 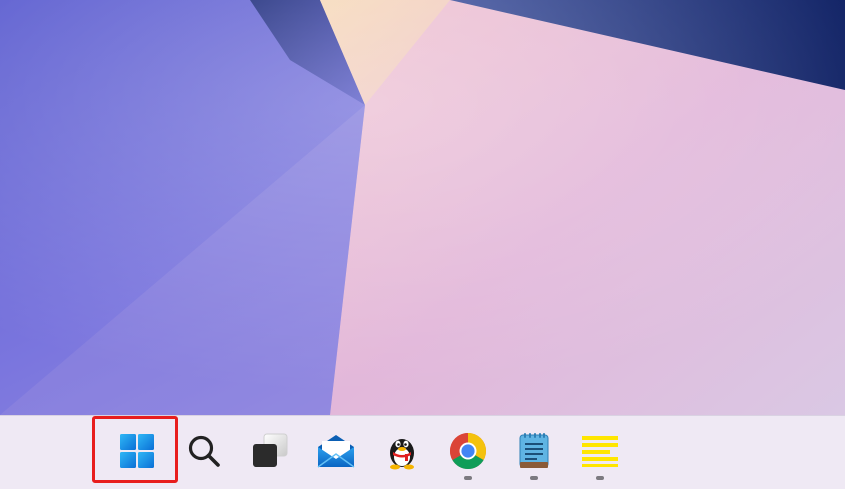 I want to click on notepad-button, so click(x=534, y=451).